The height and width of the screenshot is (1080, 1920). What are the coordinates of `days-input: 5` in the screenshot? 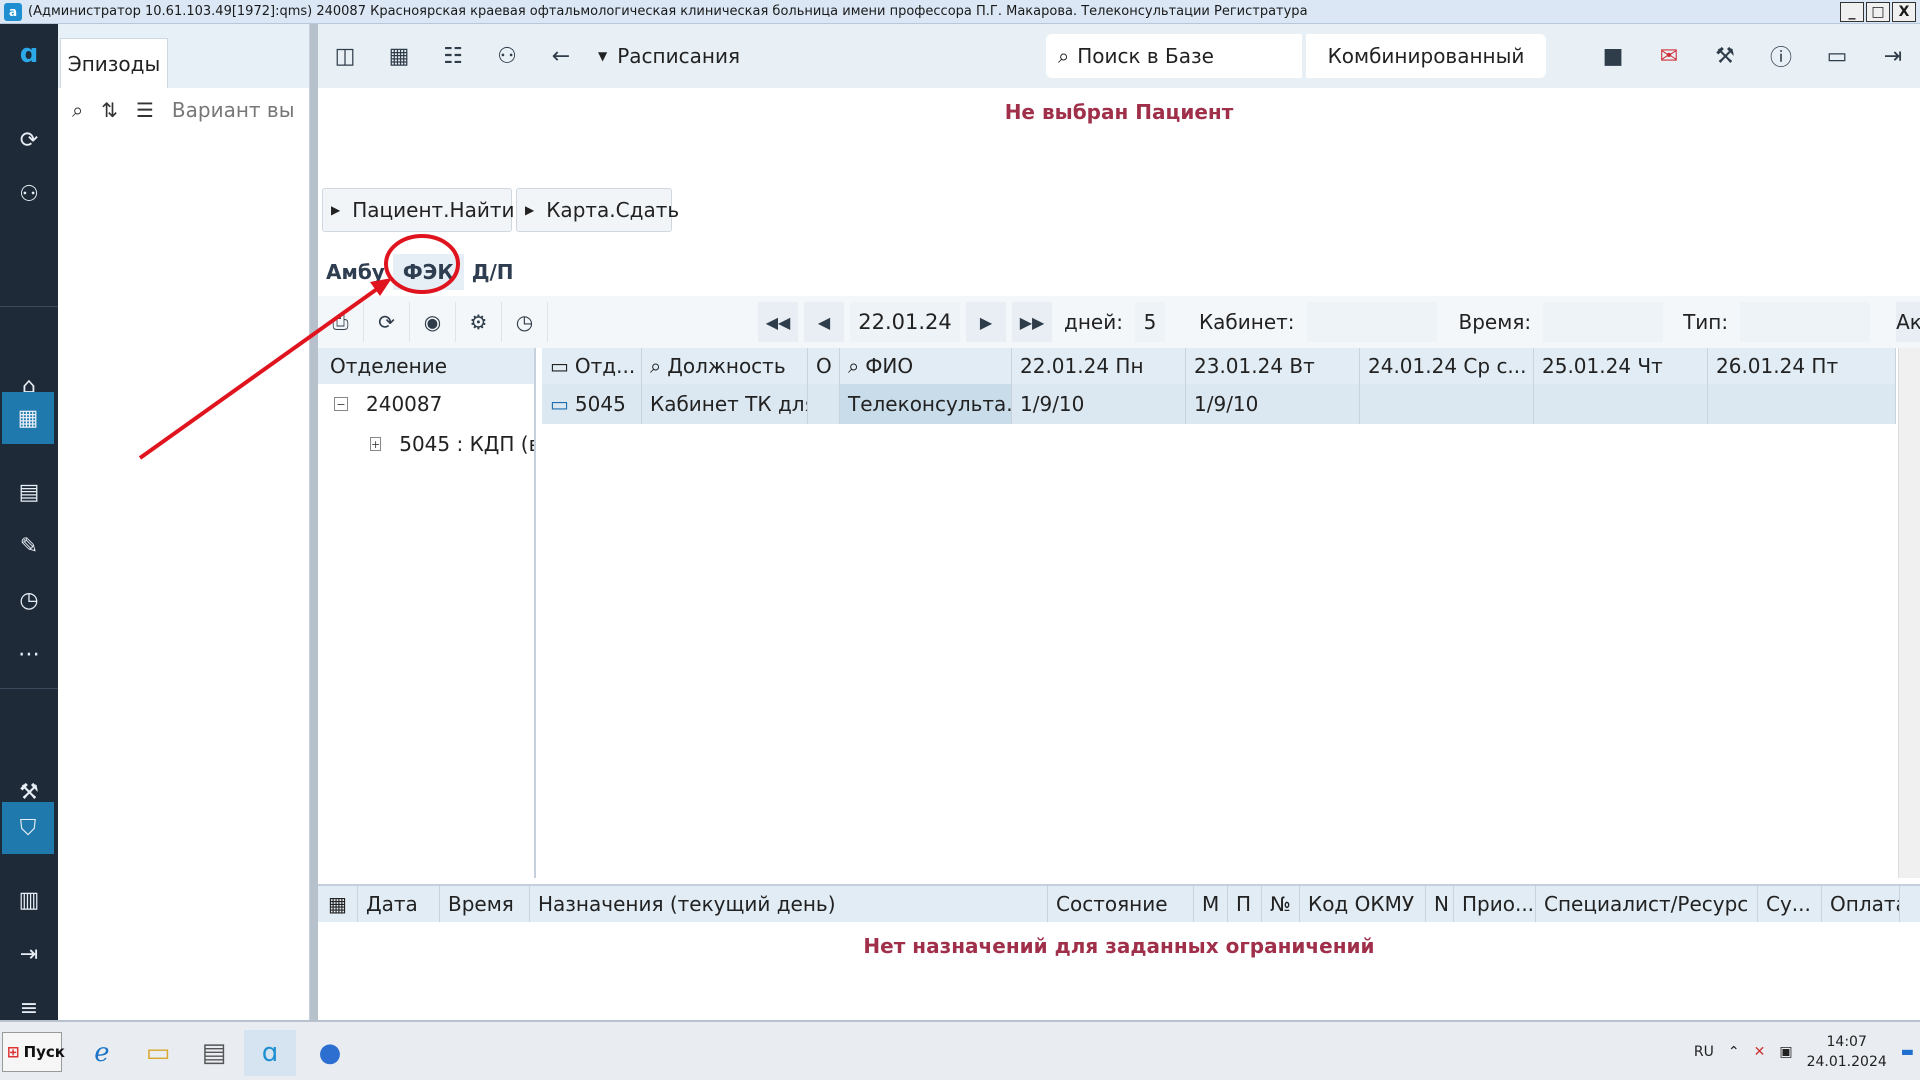 It's located at (1149, 322).